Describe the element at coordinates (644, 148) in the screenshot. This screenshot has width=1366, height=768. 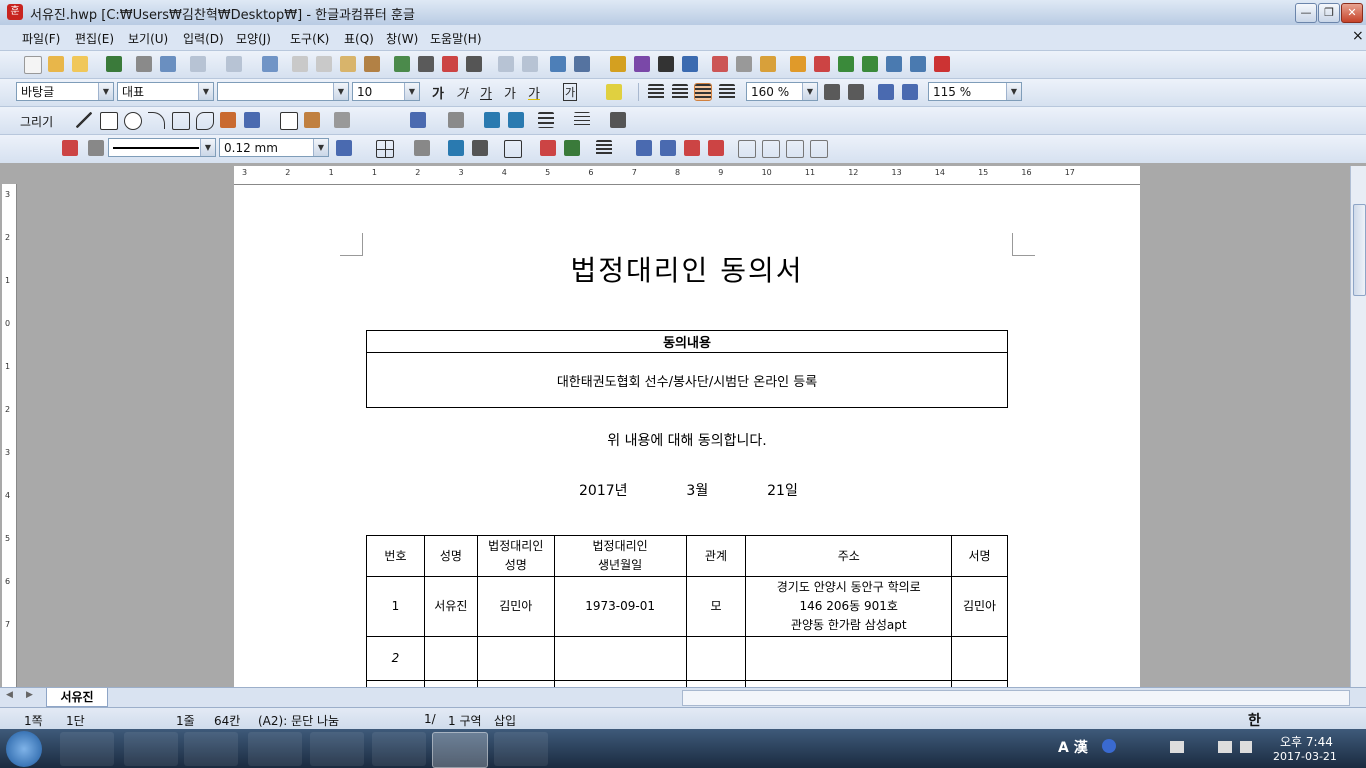
I see `insert-row-icon` at that location.